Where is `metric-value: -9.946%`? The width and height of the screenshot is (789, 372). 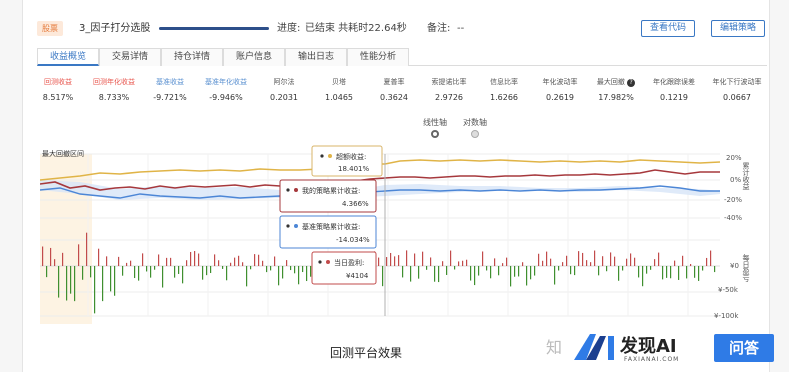
metric-value: -9.946% is located at coordinates (226, 97).